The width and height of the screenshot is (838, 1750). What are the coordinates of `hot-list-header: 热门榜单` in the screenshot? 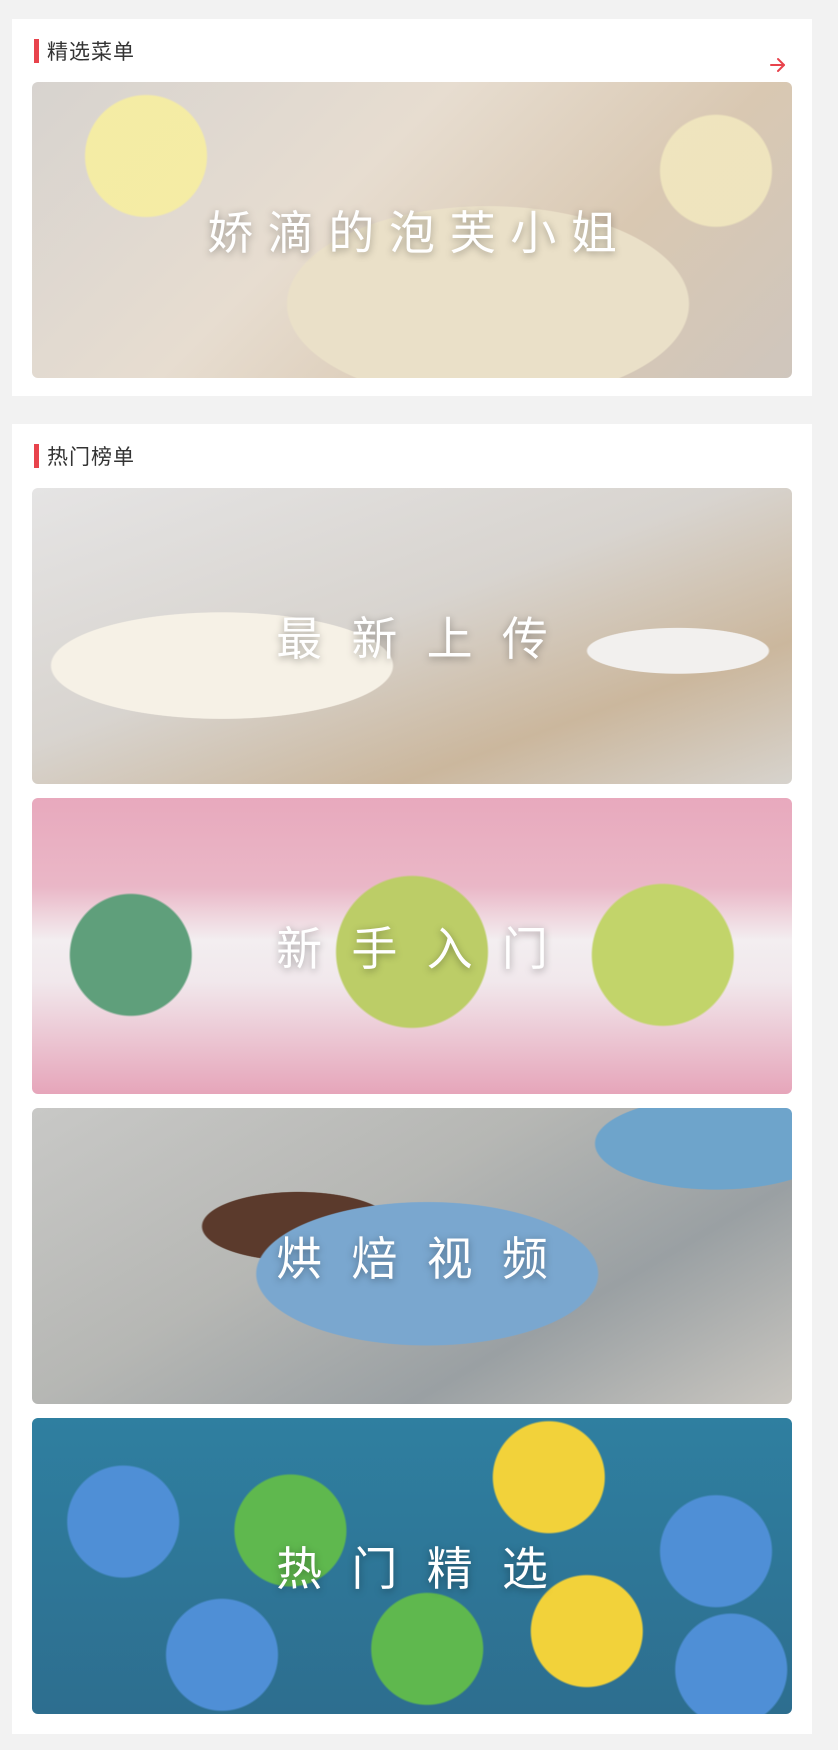 It's located at (84, 456).